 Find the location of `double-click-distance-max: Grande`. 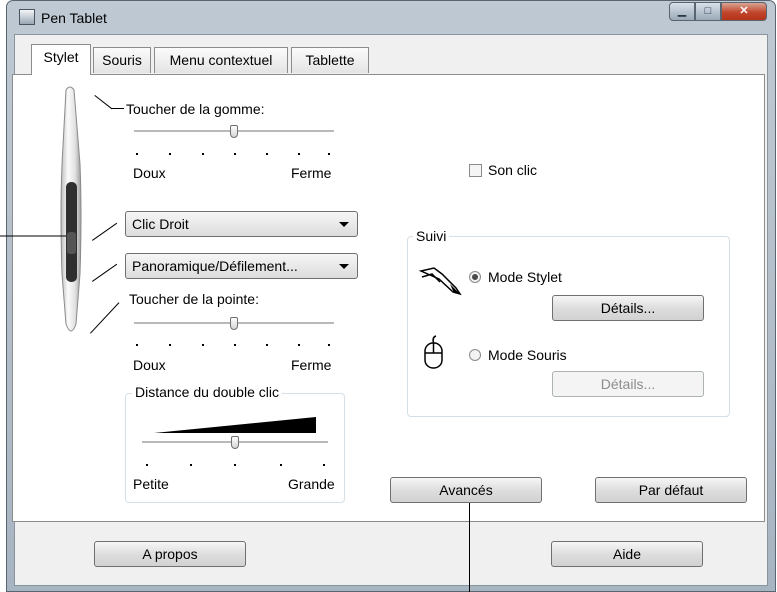

double-click-distance-max: Grande is located at coordinates (311, 484).